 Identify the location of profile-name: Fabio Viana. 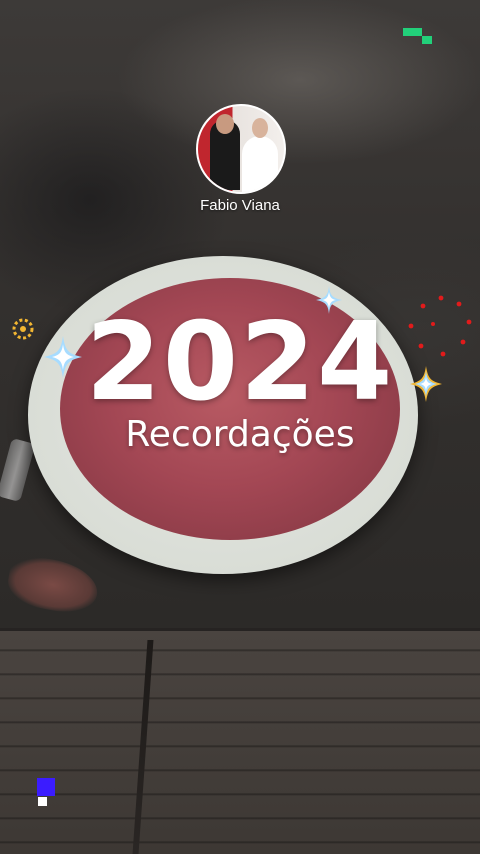
(240, 205).